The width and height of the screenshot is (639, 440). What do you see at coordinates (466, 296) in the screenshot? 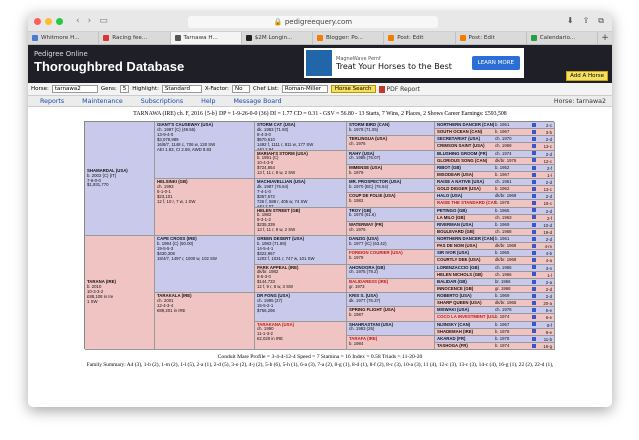
I see `horse-name-link: ROBERTO (USA)` at bounding box center [466, 296].